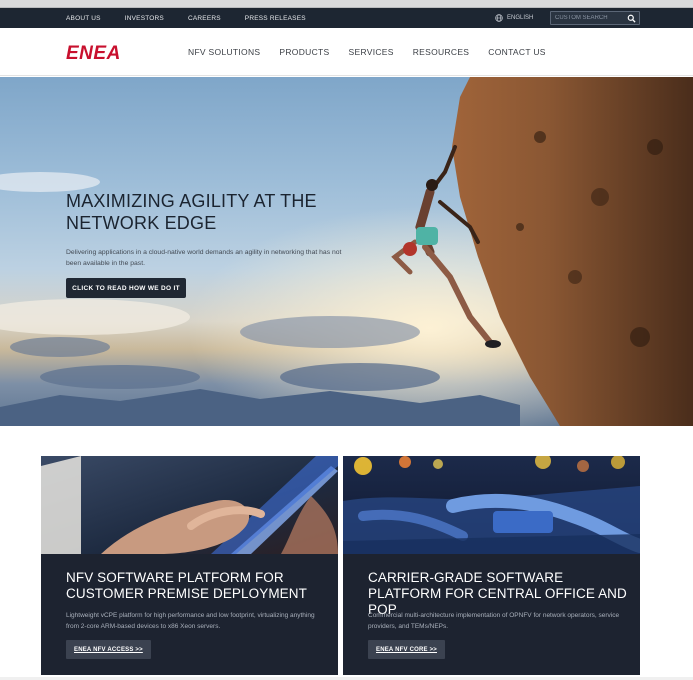  Describe the element at coordinates (371, 52) in the screenshot. I see `nav-services: SERVICES` at that location.